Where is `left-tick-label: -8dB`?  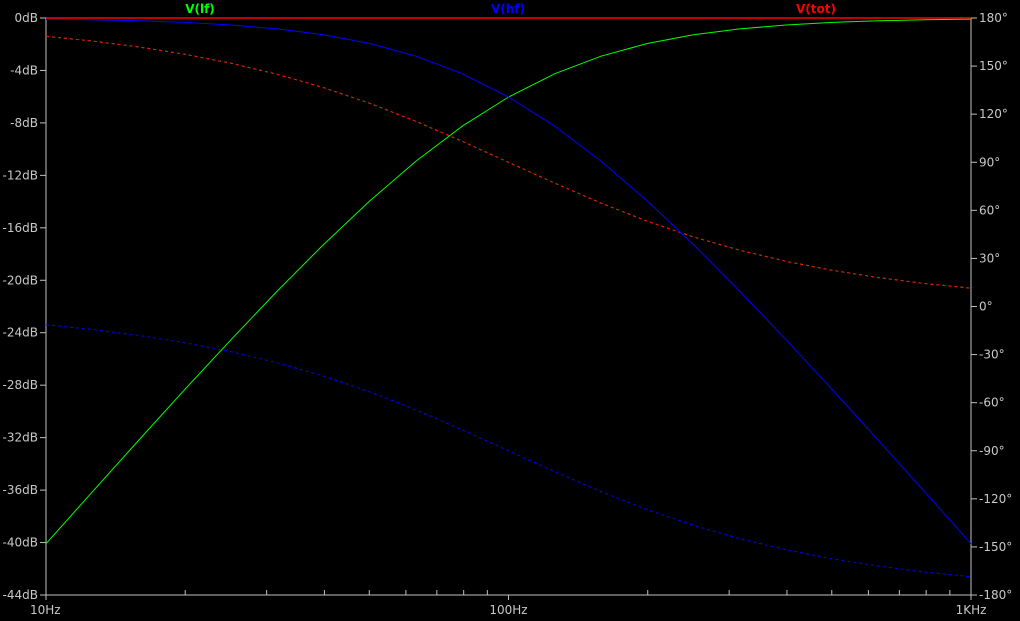 left-tick-label: -8dB is located at coordinates (24, 123).